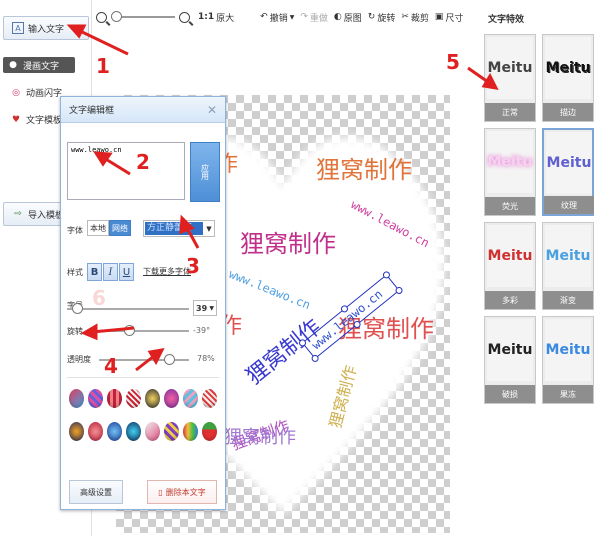 Image resolution: width=600 pixels, height=536 pixels. What do you see at coordinates (143, 16) in the screenshot?
I see `zoom-slider` at bounding box center [143, 16].